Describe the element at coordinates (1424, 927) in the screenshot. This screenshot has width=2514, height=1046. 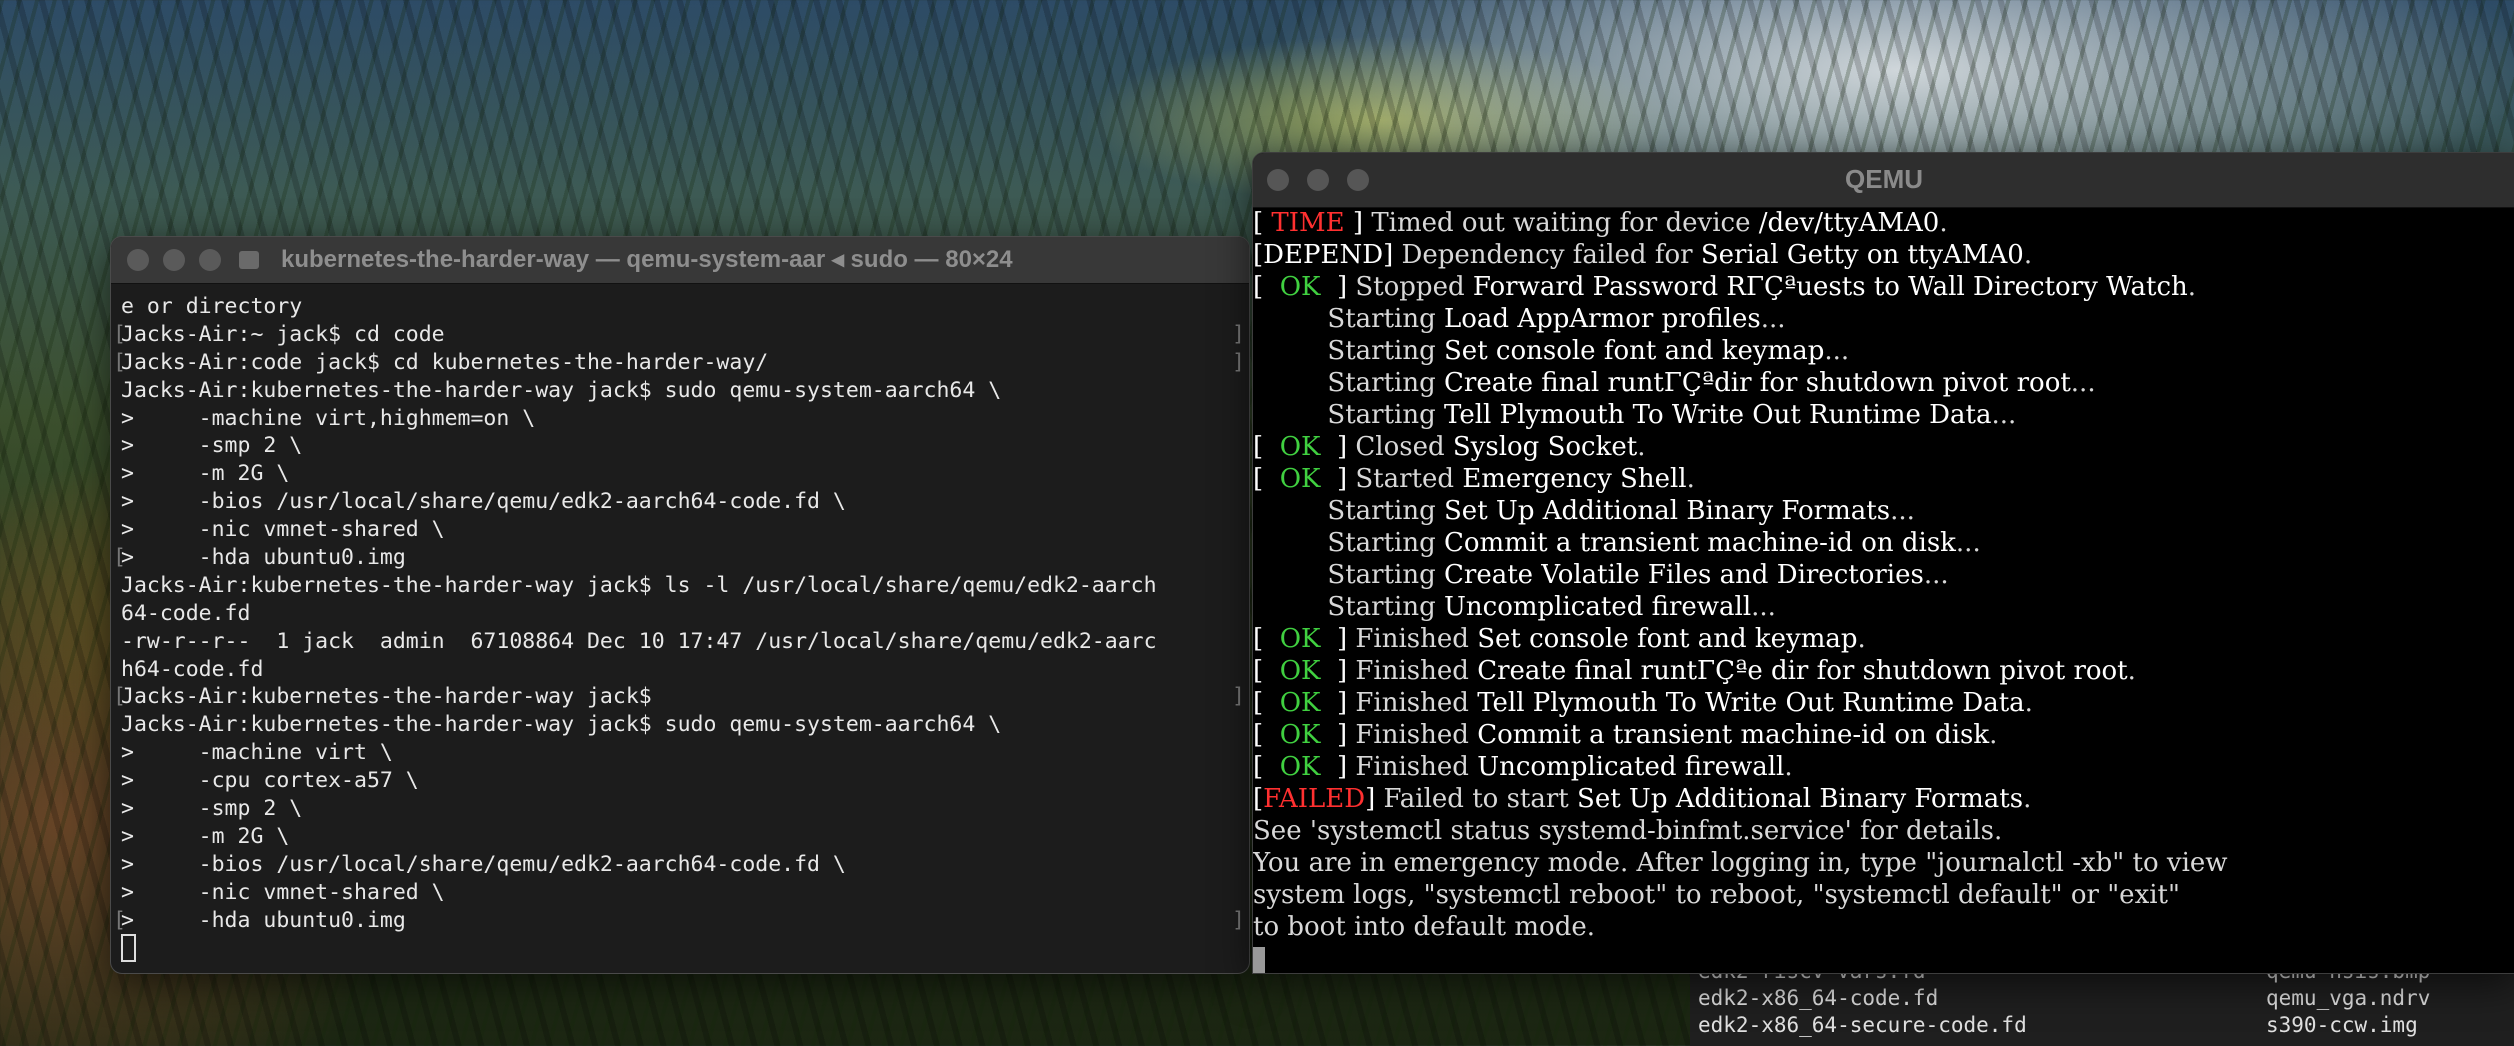
I see `console-message: to boot into default mode.` at that location.